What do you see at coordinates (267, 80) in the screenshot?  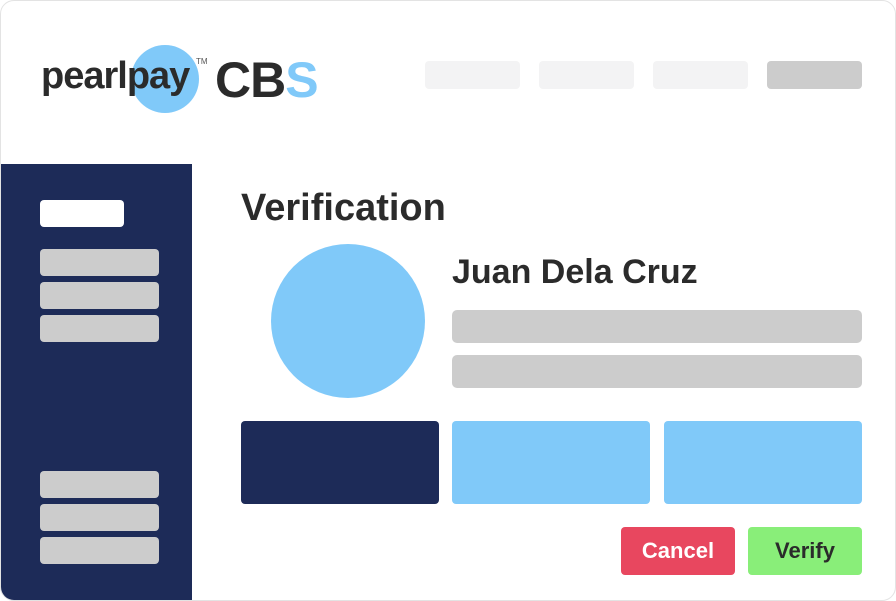 I see `logo-product-name: CBS` at bounding box center [267, 80].